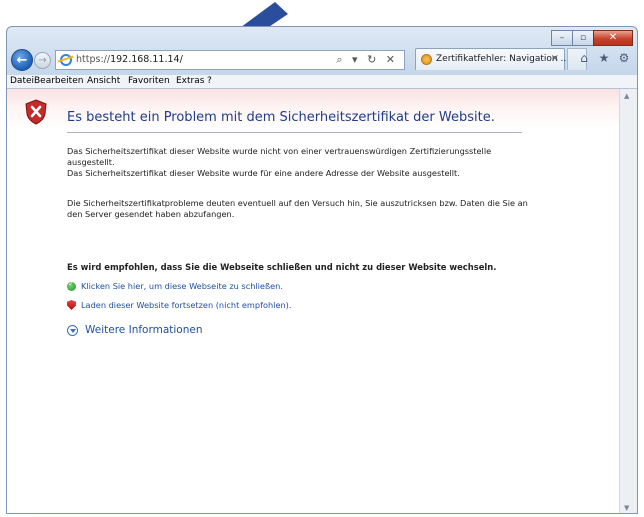  I want to click on red-shield-icon, so click(71, 305).